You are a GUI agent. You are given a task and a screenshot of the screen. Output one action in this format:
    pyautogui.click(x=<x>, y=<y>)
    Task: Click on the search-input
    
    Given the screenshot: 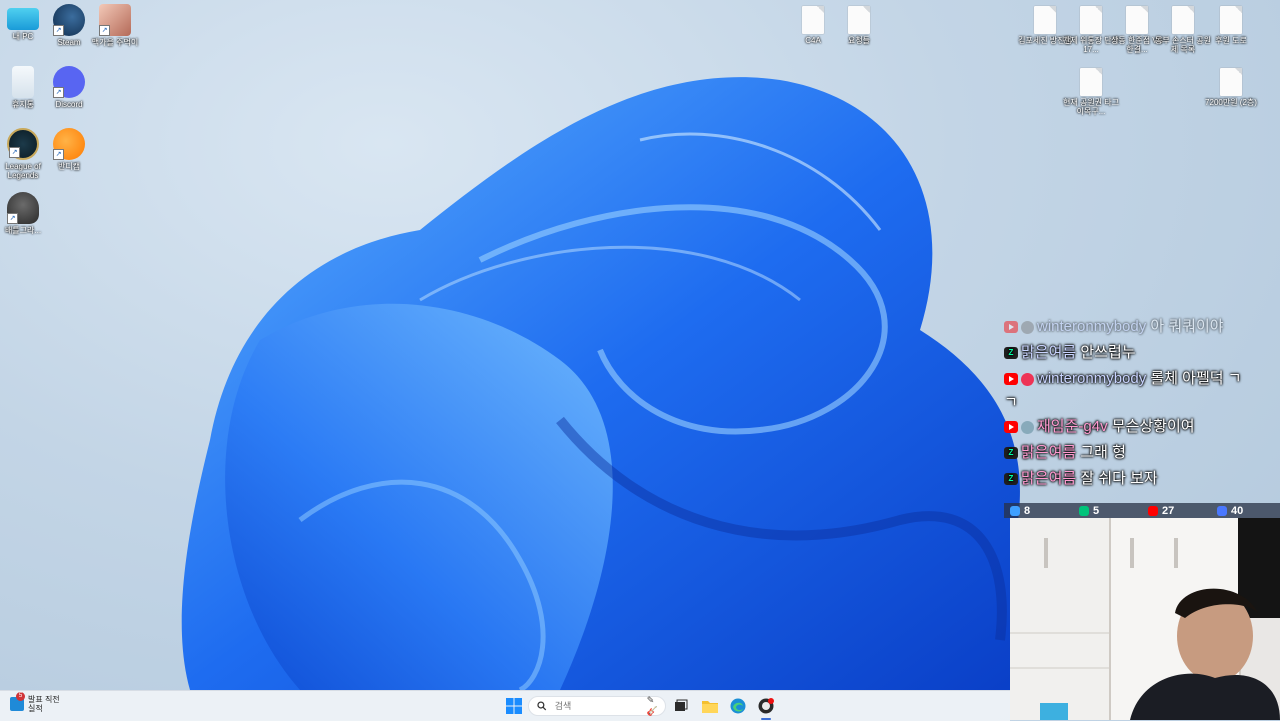 What is the action you would take?
    pyautogui.click(x=599, y=706)
    